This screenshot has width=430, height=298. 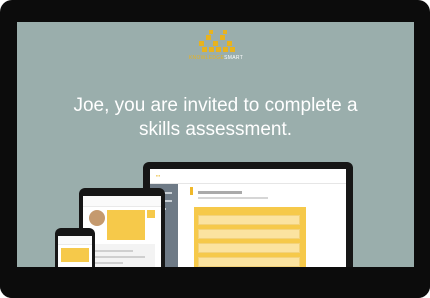 What do you see at coordinates (217, 41) in the screenshot?
I see `logo-mark-icon` at bounding box center [217, 41].